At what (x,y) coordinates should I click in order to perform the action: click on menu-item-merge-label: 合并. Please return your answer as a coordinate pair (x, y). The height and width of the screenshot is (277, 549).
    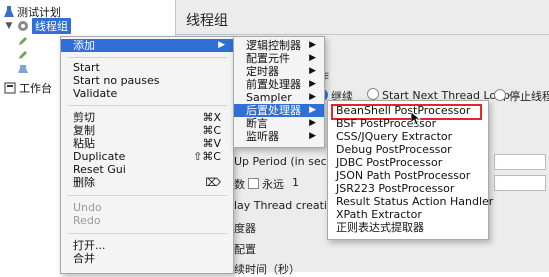
    Looking at the image, I should click on (84, 258).